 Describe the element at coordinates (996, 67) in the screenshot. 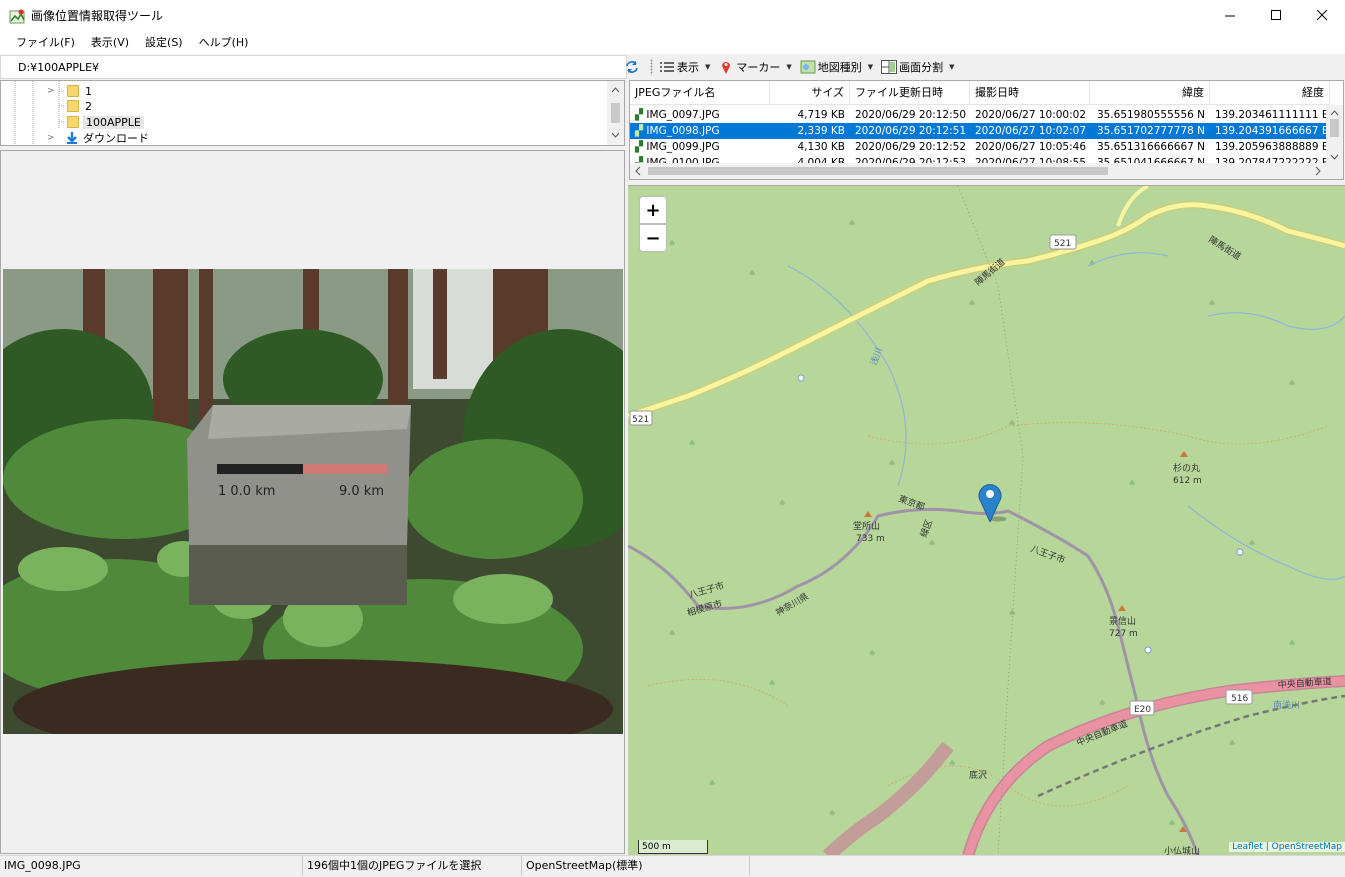

I see `toolbar: 表示 ▼ マーカー ▼ 地図種別 ▼ 画面分割 ▼` at that location.